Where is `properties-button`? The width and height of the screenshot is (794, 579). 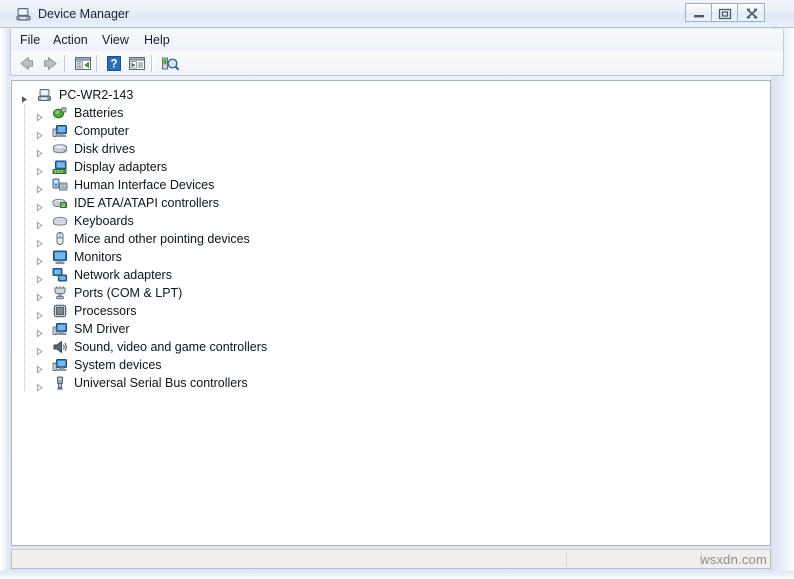
properties-button is located at coordinates (137, 63).